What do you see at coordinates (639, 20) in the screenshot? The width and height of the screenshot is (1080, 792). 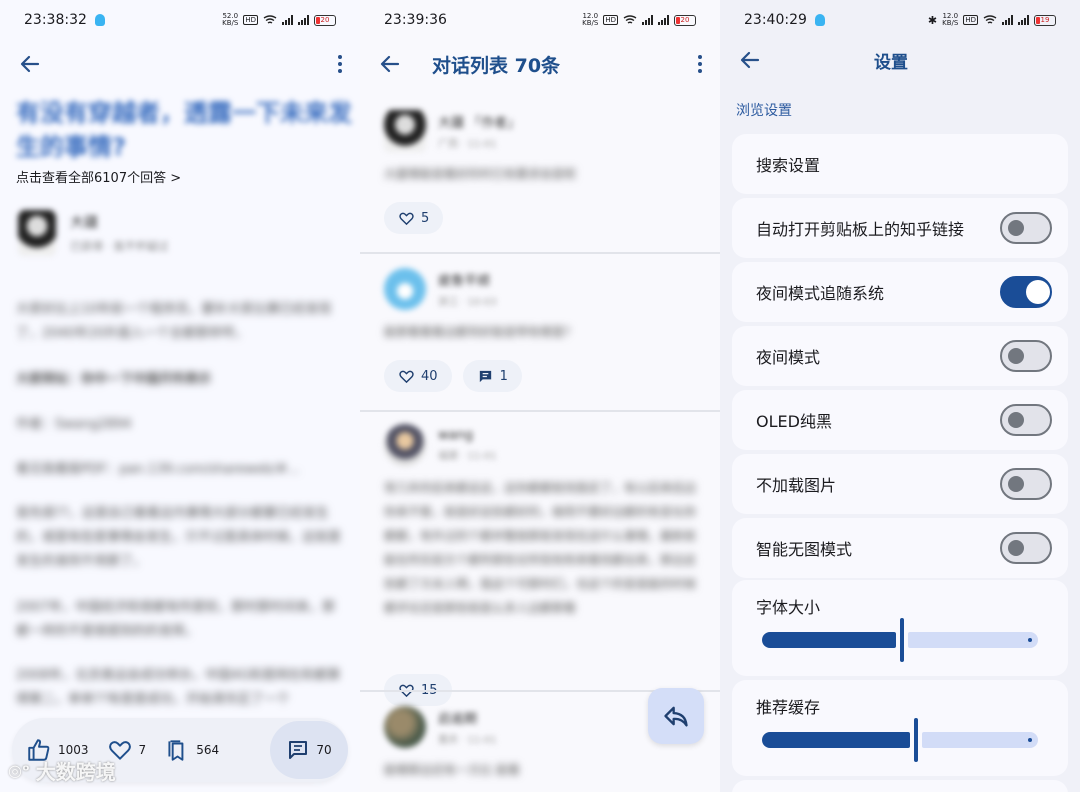 I see `status-right: 12.0 KB/S HD 20` at bounding box center [639, 20].